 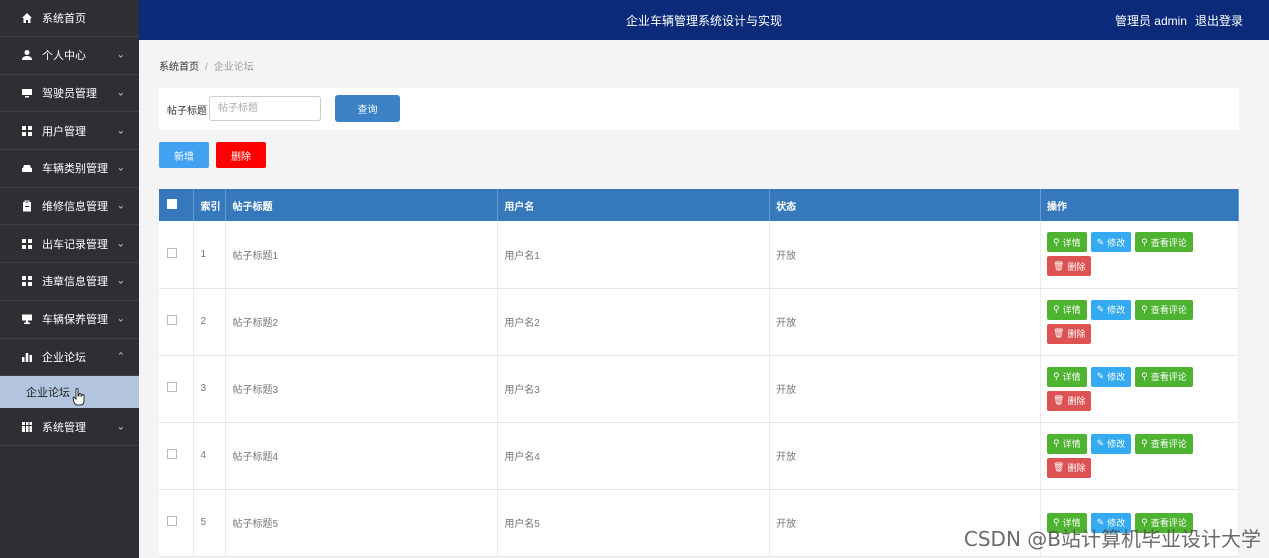 I want to click on sidebar-item-personal-center: 个人中心 ⌄, so click(x=69, y=56).